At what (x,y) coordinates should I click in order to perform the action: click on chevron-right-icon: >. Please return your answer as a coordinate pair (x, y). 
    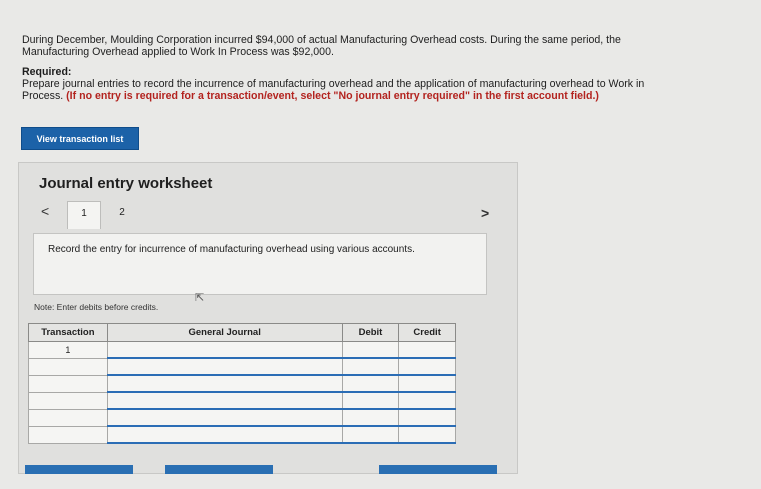
    Looking at the image, I should click on (485, 213).